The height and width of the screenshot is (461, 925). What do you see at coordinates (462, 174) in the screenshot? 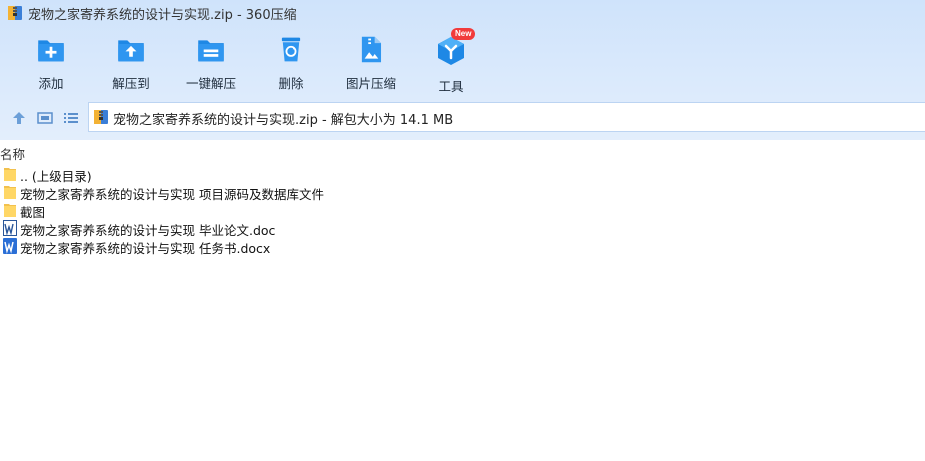
I see `list-item: .. (上级目录)` at bounding box center [462, 174].